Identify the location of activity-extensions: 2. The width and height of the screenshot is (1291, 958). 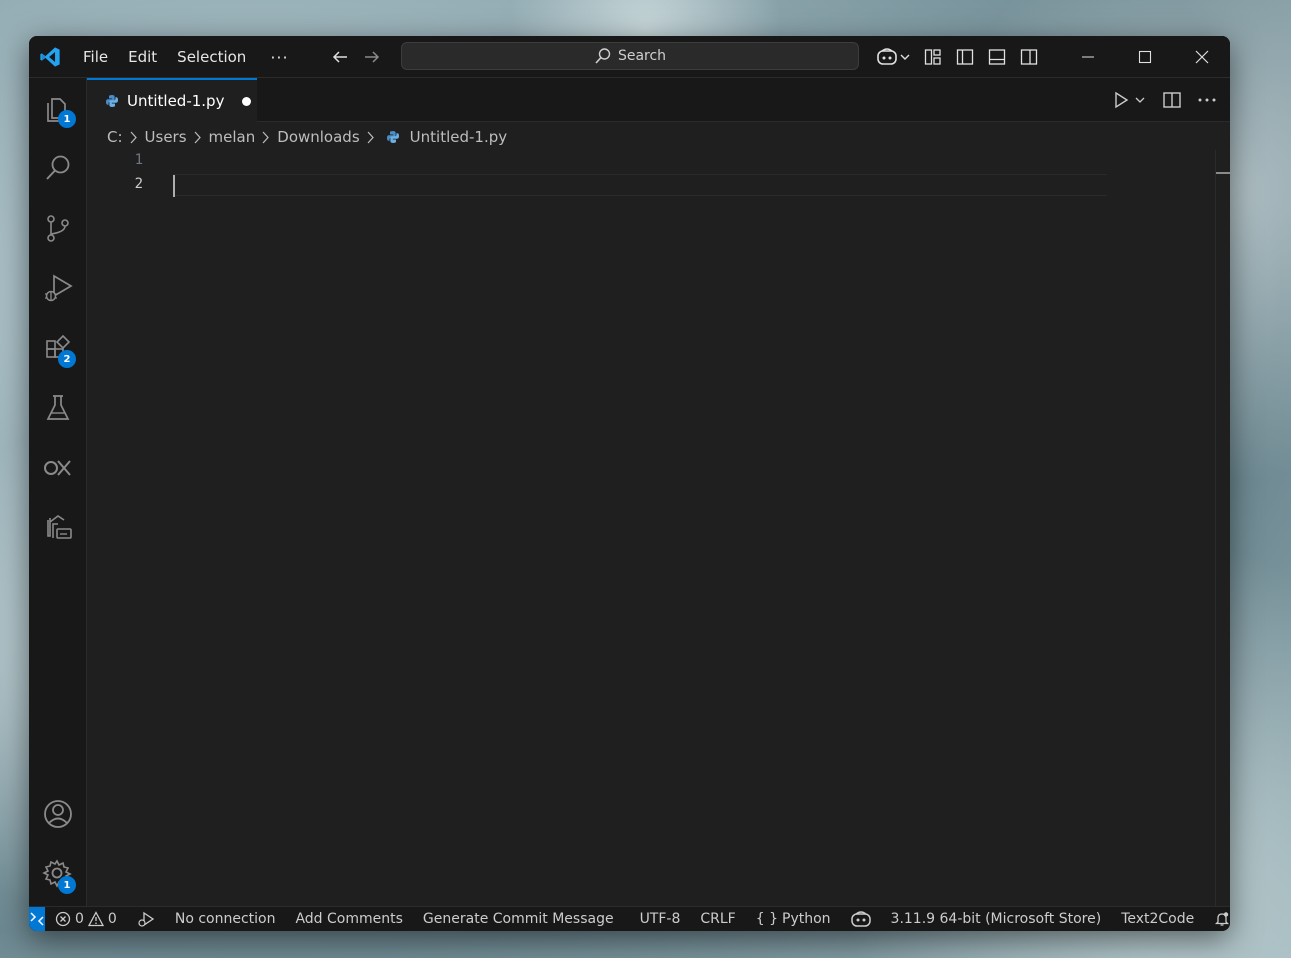
(58, 348).